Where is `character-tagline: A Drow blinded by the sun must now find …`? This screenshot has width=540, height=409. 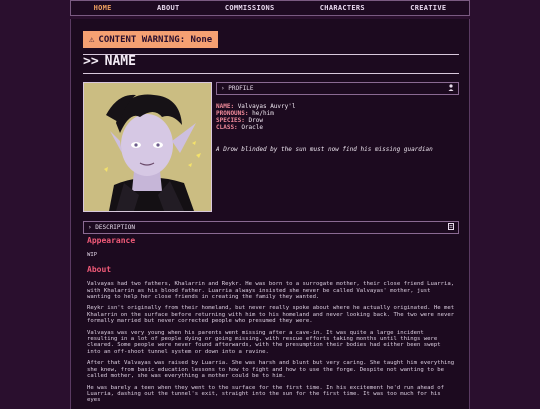
character-tagline: A Drow blinded by the sun must now find … is located at coordinates (324, 149).